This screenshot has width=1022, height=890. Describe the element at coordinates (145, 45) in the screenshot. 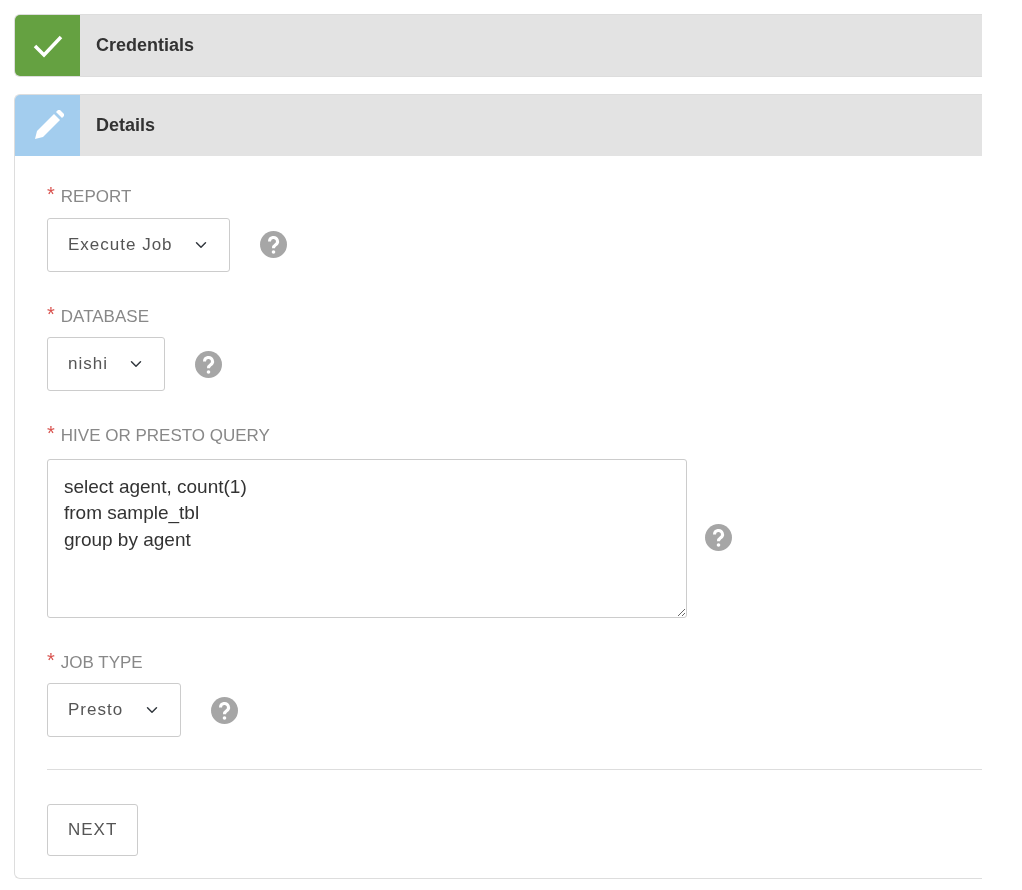

I see `step-title: Credentials` at that location.